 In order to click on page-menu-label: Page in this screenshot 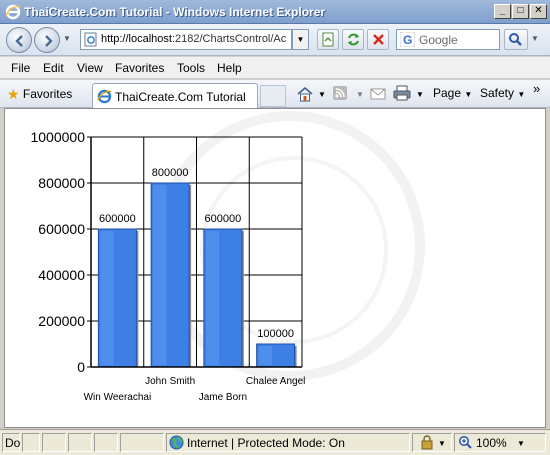, I will do `click(447, 93)`.